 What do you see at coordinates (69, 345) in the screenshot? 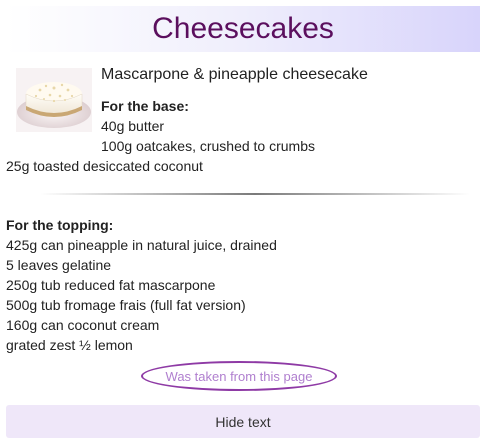
I see `list-item: grated zest ½ lemon` at bounding box center [69, 345].